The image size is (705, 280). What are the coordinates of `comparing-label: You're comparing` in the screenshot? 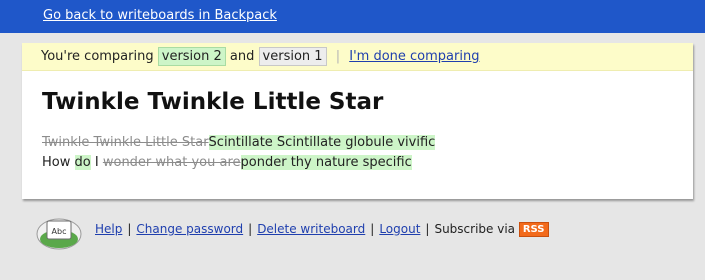 It's located at (97, 56).